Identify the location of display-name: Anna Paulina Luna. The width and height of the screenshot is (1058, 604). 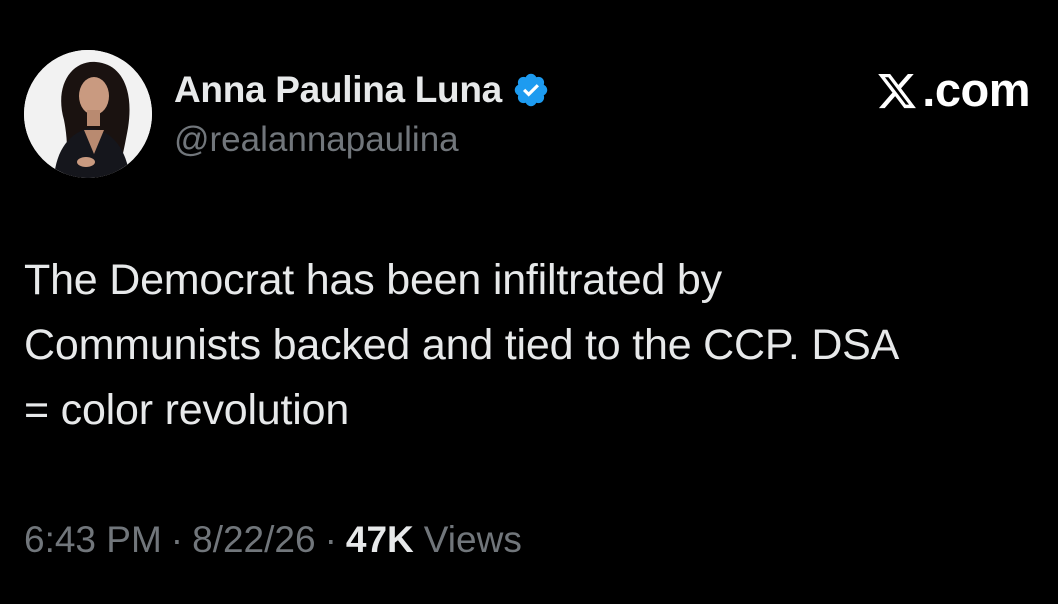
(338, 90).